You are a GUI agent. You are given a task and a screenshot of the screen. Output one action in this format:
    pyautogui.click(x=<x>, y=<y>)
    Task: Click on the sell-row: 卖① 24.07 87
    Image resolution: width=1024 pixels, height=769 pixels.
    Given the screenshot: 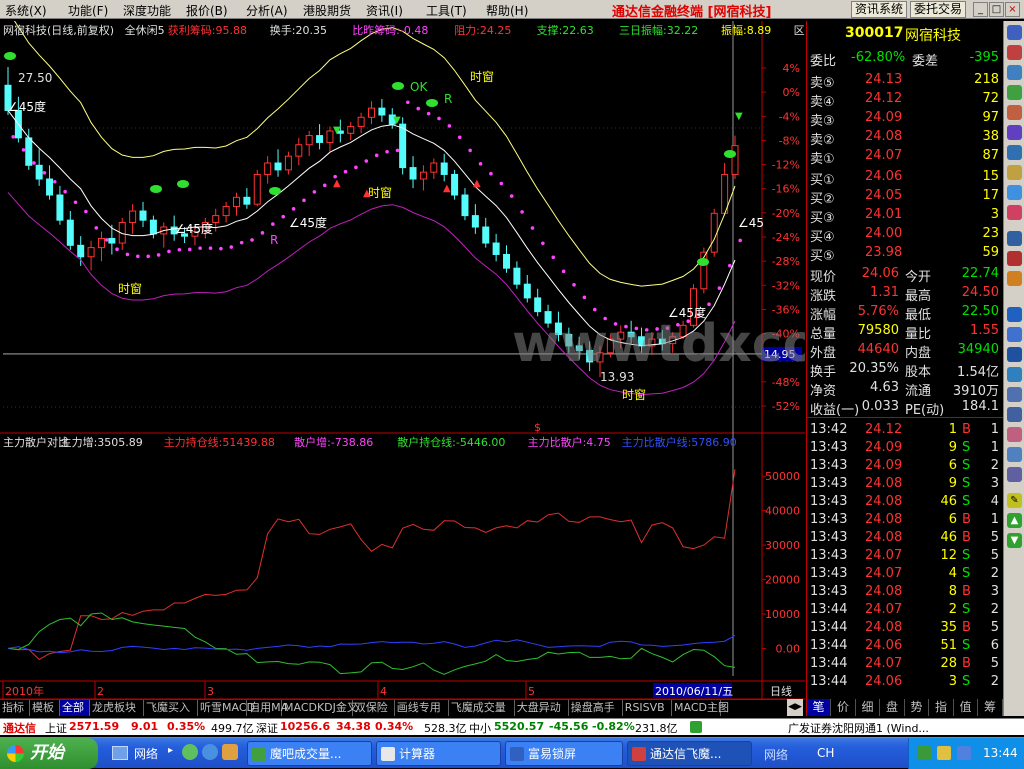 What is the action you would take?
    pyautogui.click(x=905, y=157)
    